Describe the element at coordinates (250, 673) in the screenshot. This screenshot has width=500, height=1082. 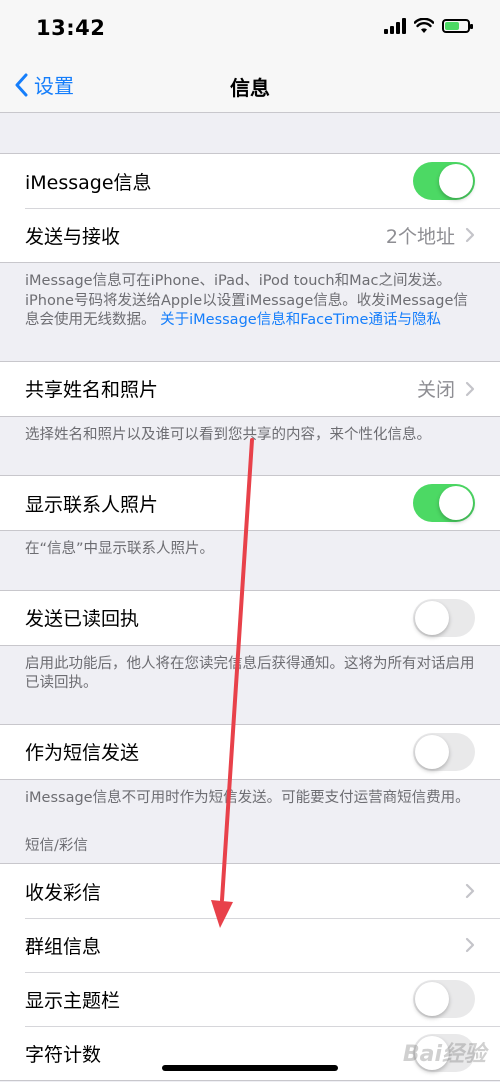
I see `read-receipts-footer: 启用此功能后，他人将在您读完信息后获得通知。这将为所有对话启用已读回执。` at that location.